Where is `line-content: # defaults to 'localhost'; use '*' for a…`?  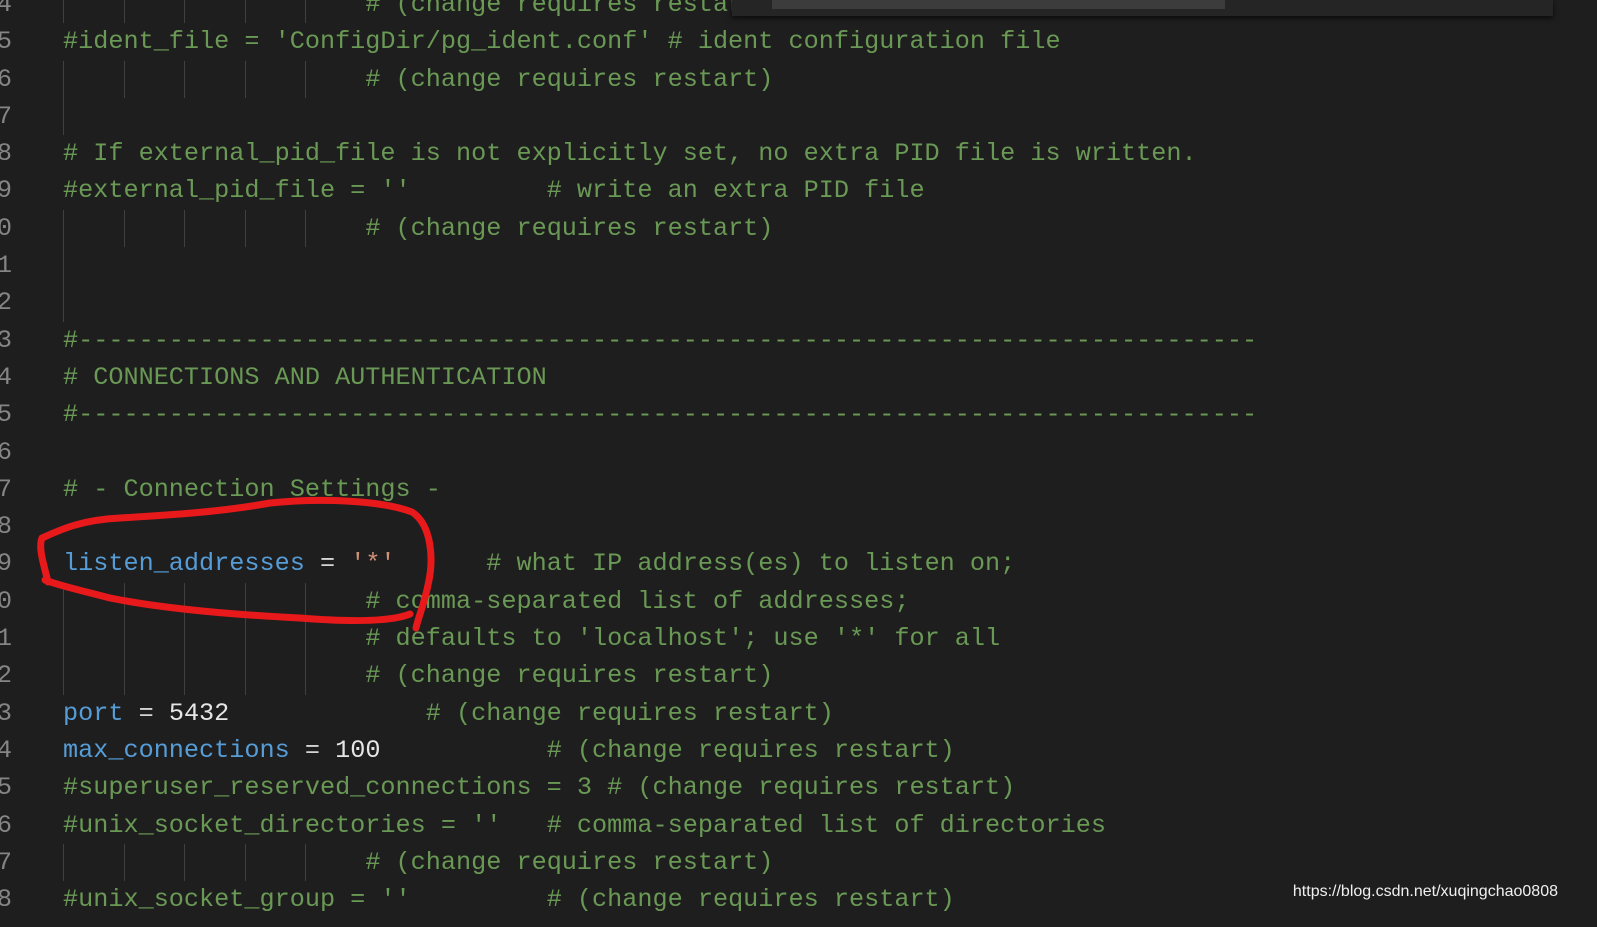
line-content: # defaults to 'localhost'; use '*' for a… is located at coordinates (531, 638).